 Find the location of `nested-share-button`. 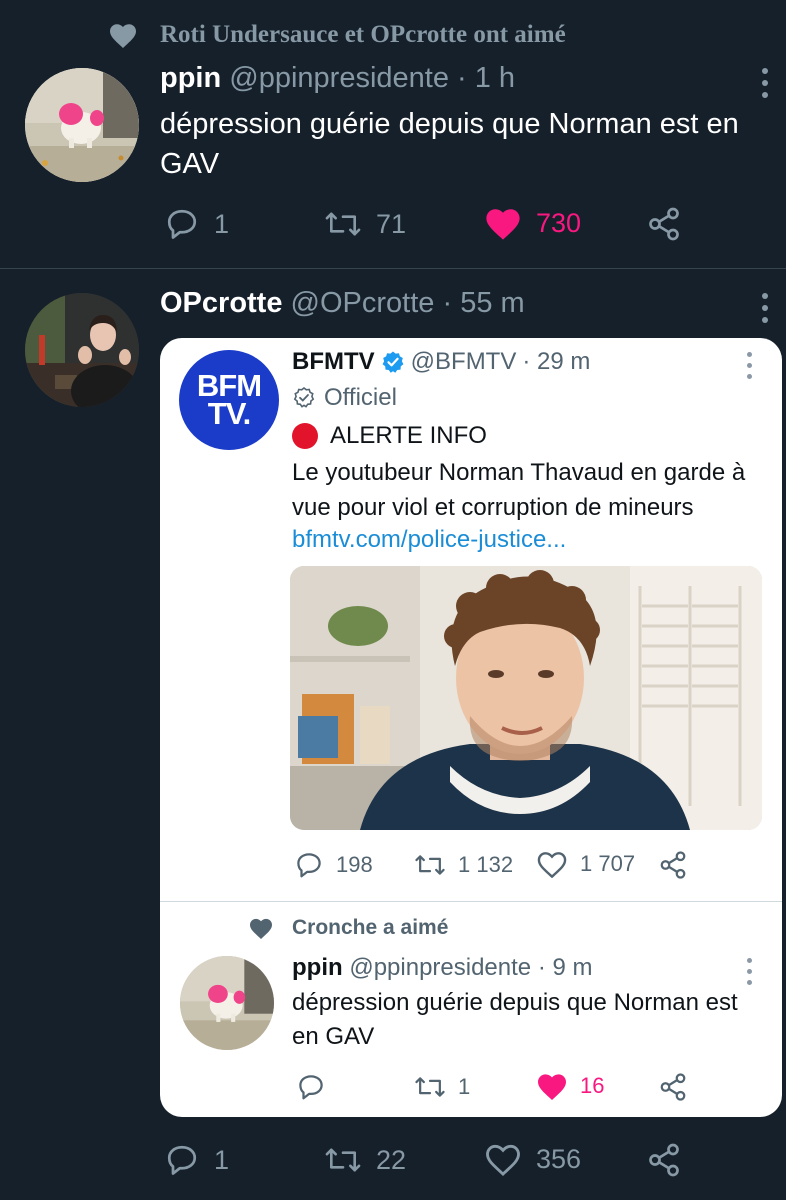

nested-share-button is located at coordinates (673, 1087).